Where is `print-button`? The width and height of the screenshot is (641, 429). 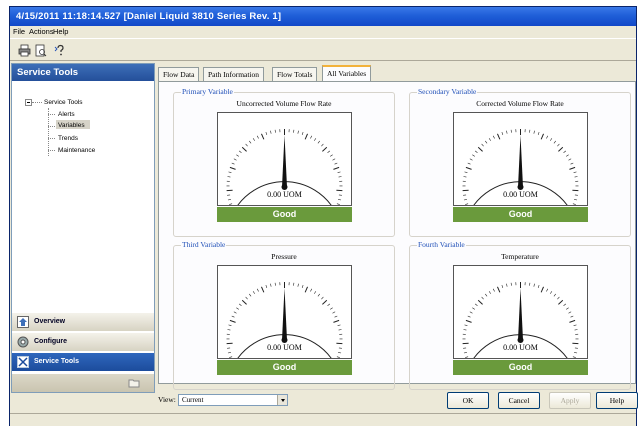 print-button is located at coordinates (23, 49).